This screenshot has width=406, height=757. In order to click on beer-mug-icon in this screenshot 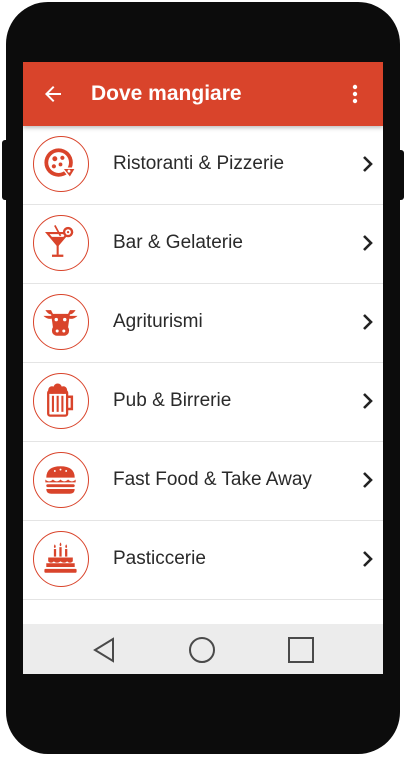, I will do `click(60, 400)`.